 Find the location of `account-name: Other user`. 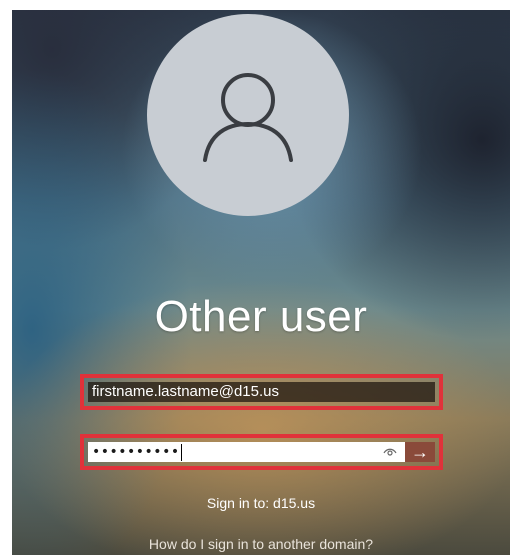

account-name: Other user is located at coordinates (261, 316).